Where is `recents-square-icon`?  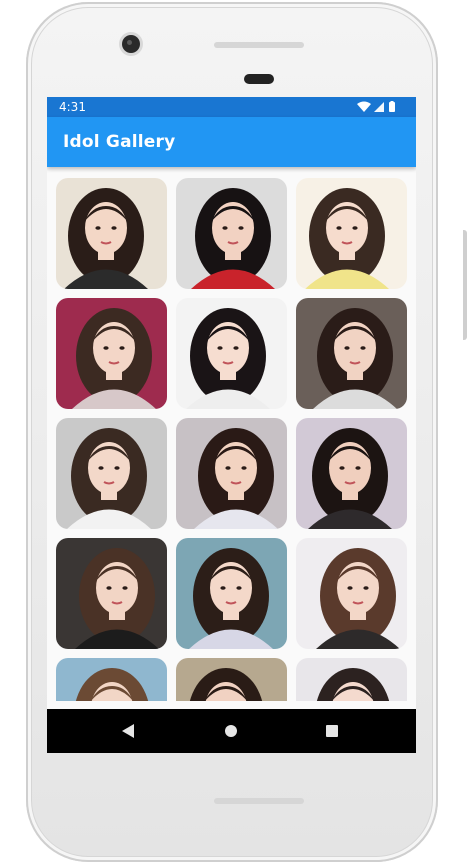
recents-square-icon is located at coordinates (332, 731).